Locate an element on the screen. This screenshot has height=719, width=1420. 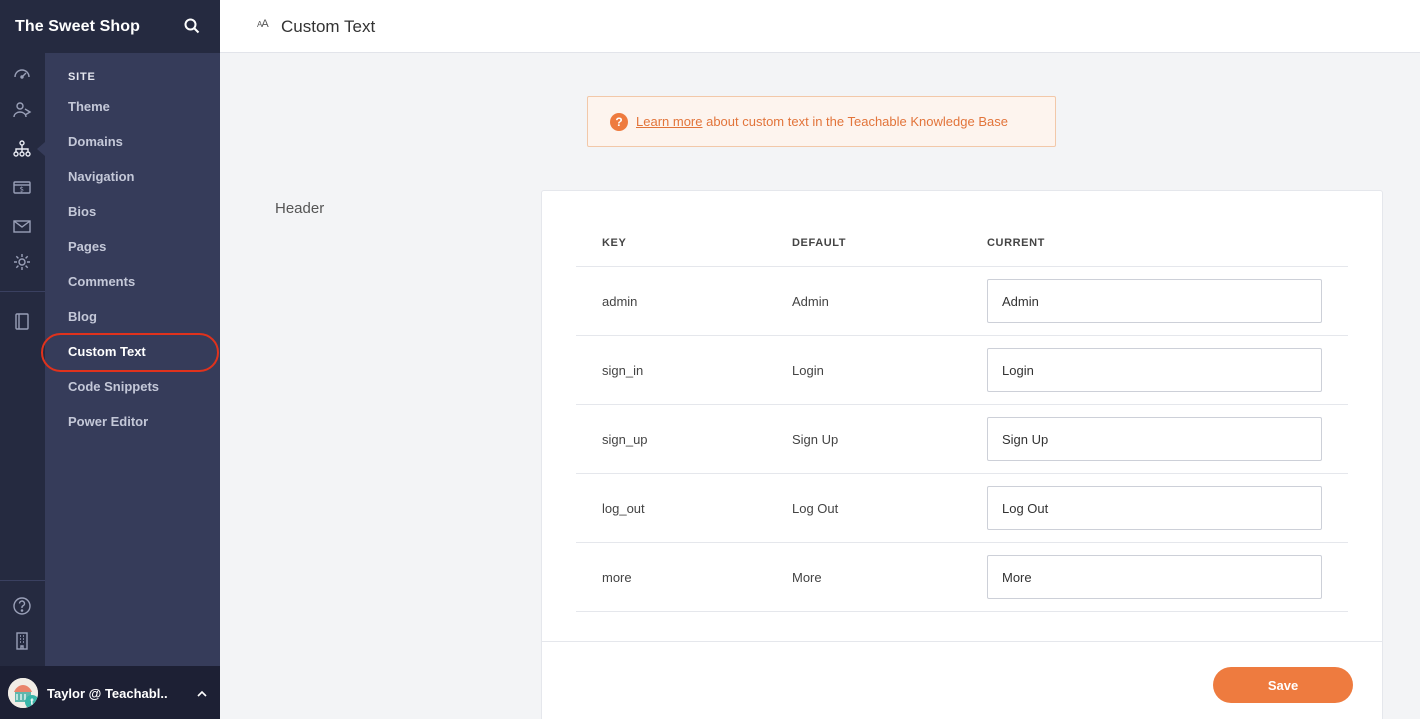
table-row: sign_up Sign Up is located at coordinates (962, 439).